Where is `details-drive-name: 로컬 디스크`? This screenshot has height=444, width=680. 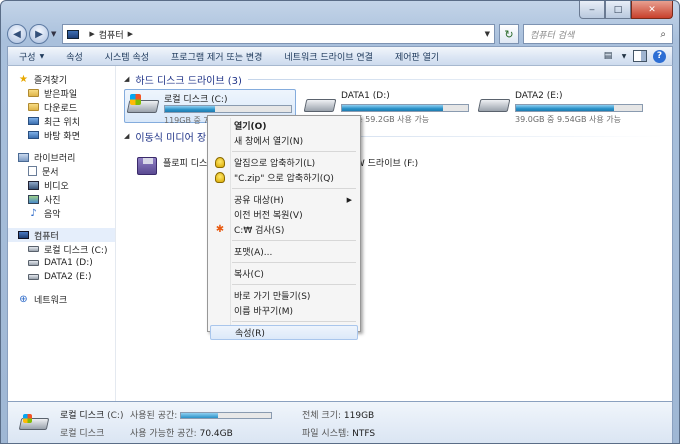
details-drive-name: 로컬 디스크 is located at coordinates (82, 415).